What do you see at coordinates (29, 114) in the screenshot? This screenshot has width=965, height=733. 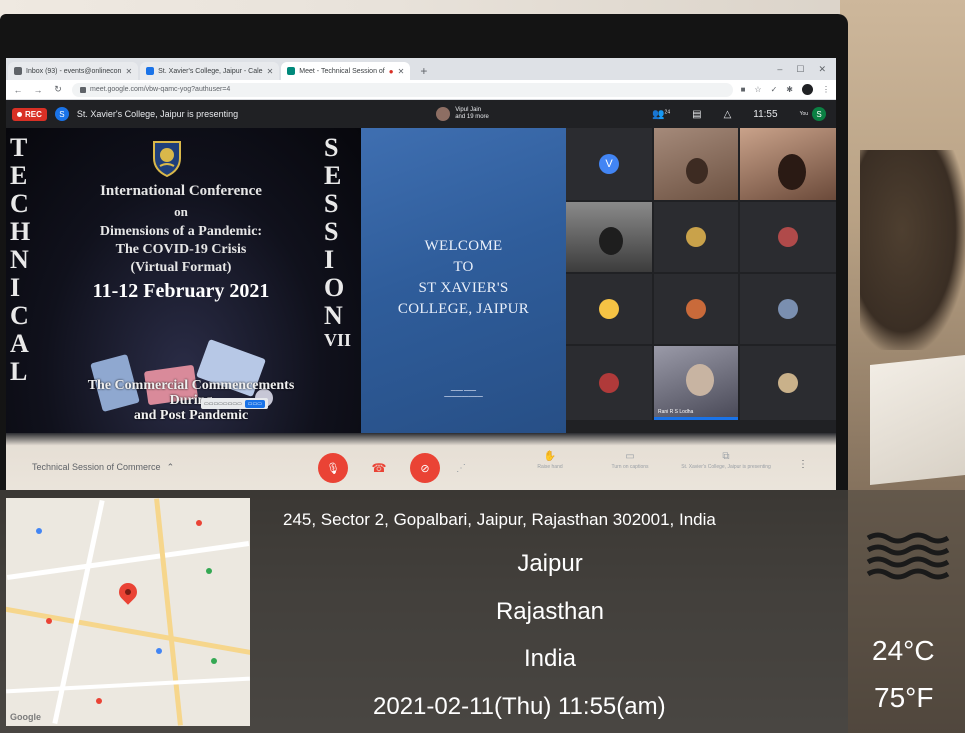 I see `recording-badge: REC` at bounding box center [29, 114].